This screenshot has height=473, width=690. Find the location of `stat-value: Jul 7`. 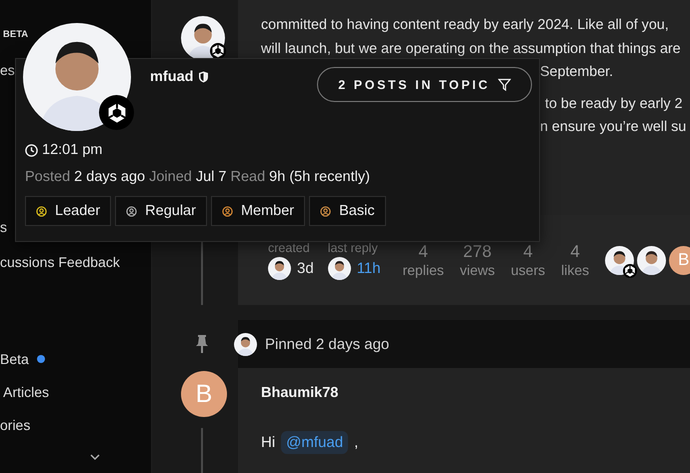

stat-value: Jul 7 is located at coordinates (211, 177).